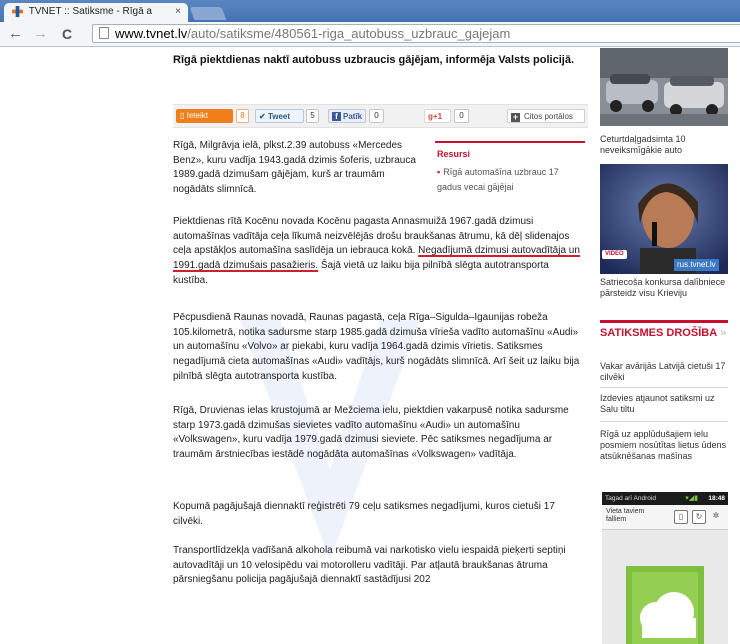 The image size is (740, 644). Describe the element at coordinates (630, 498) in the screenshot. I see `phone-status-text: Tagad arī Android` at that location.